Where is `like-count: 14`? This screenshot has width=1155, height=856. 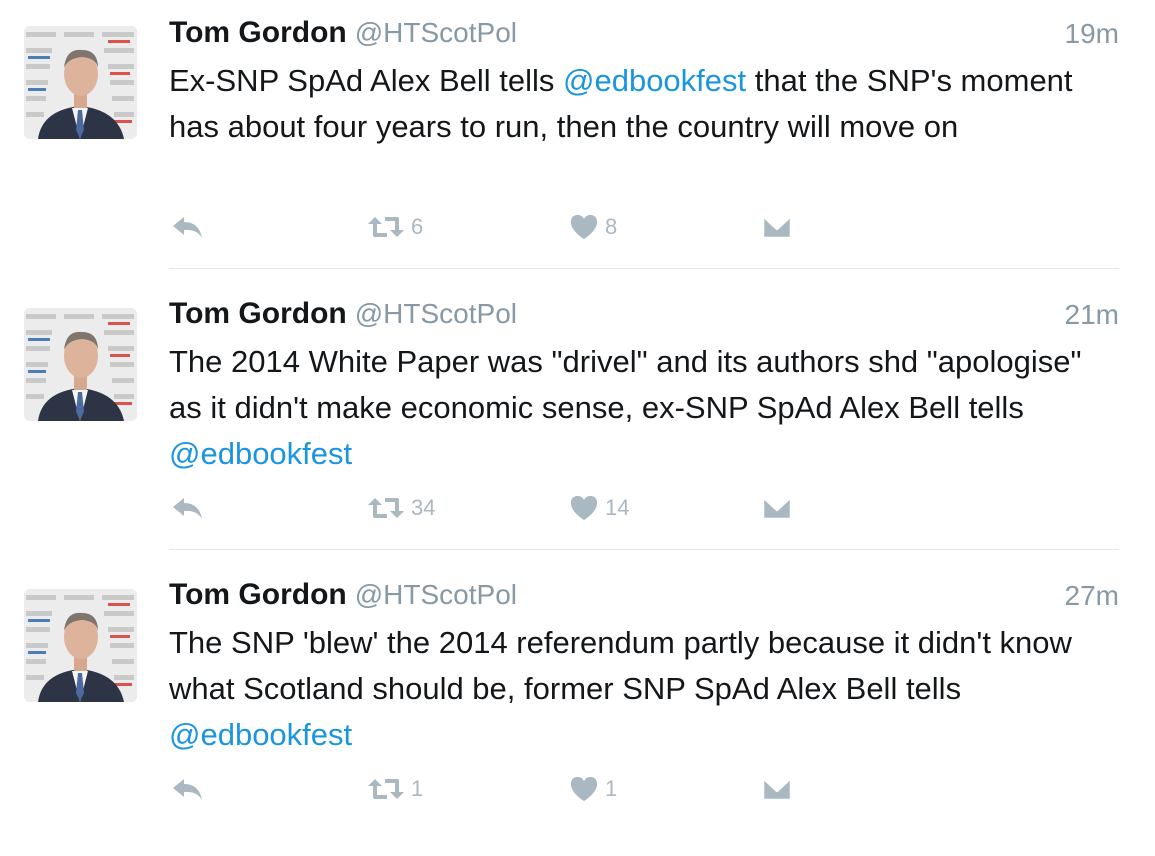 like-count: 14 is located at coordinates (617, 507).